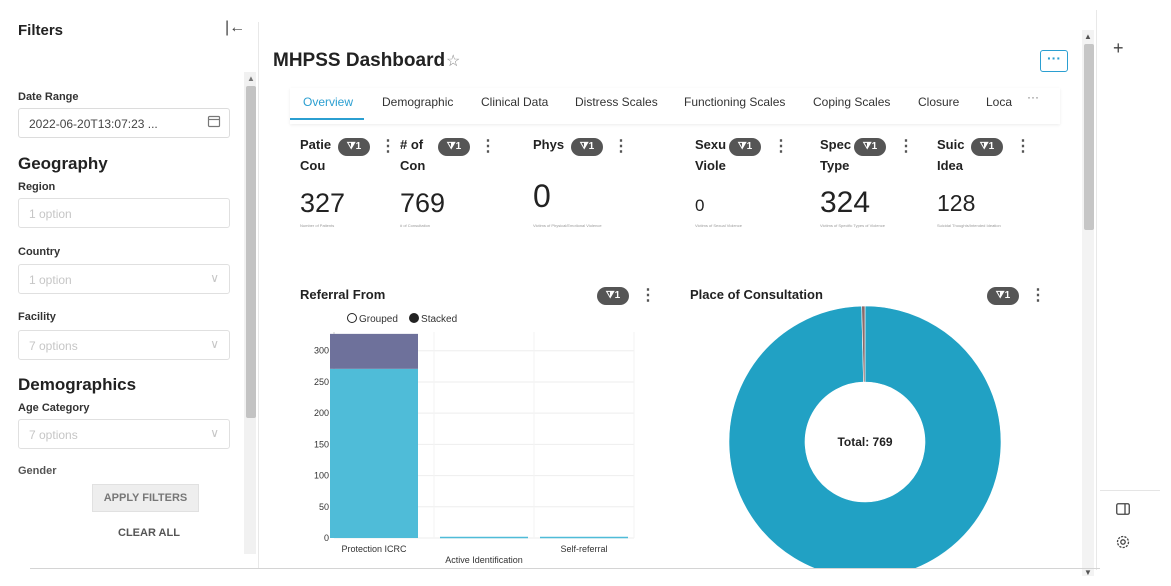  I want to click on filters-title: Filters, so click(41, 30).